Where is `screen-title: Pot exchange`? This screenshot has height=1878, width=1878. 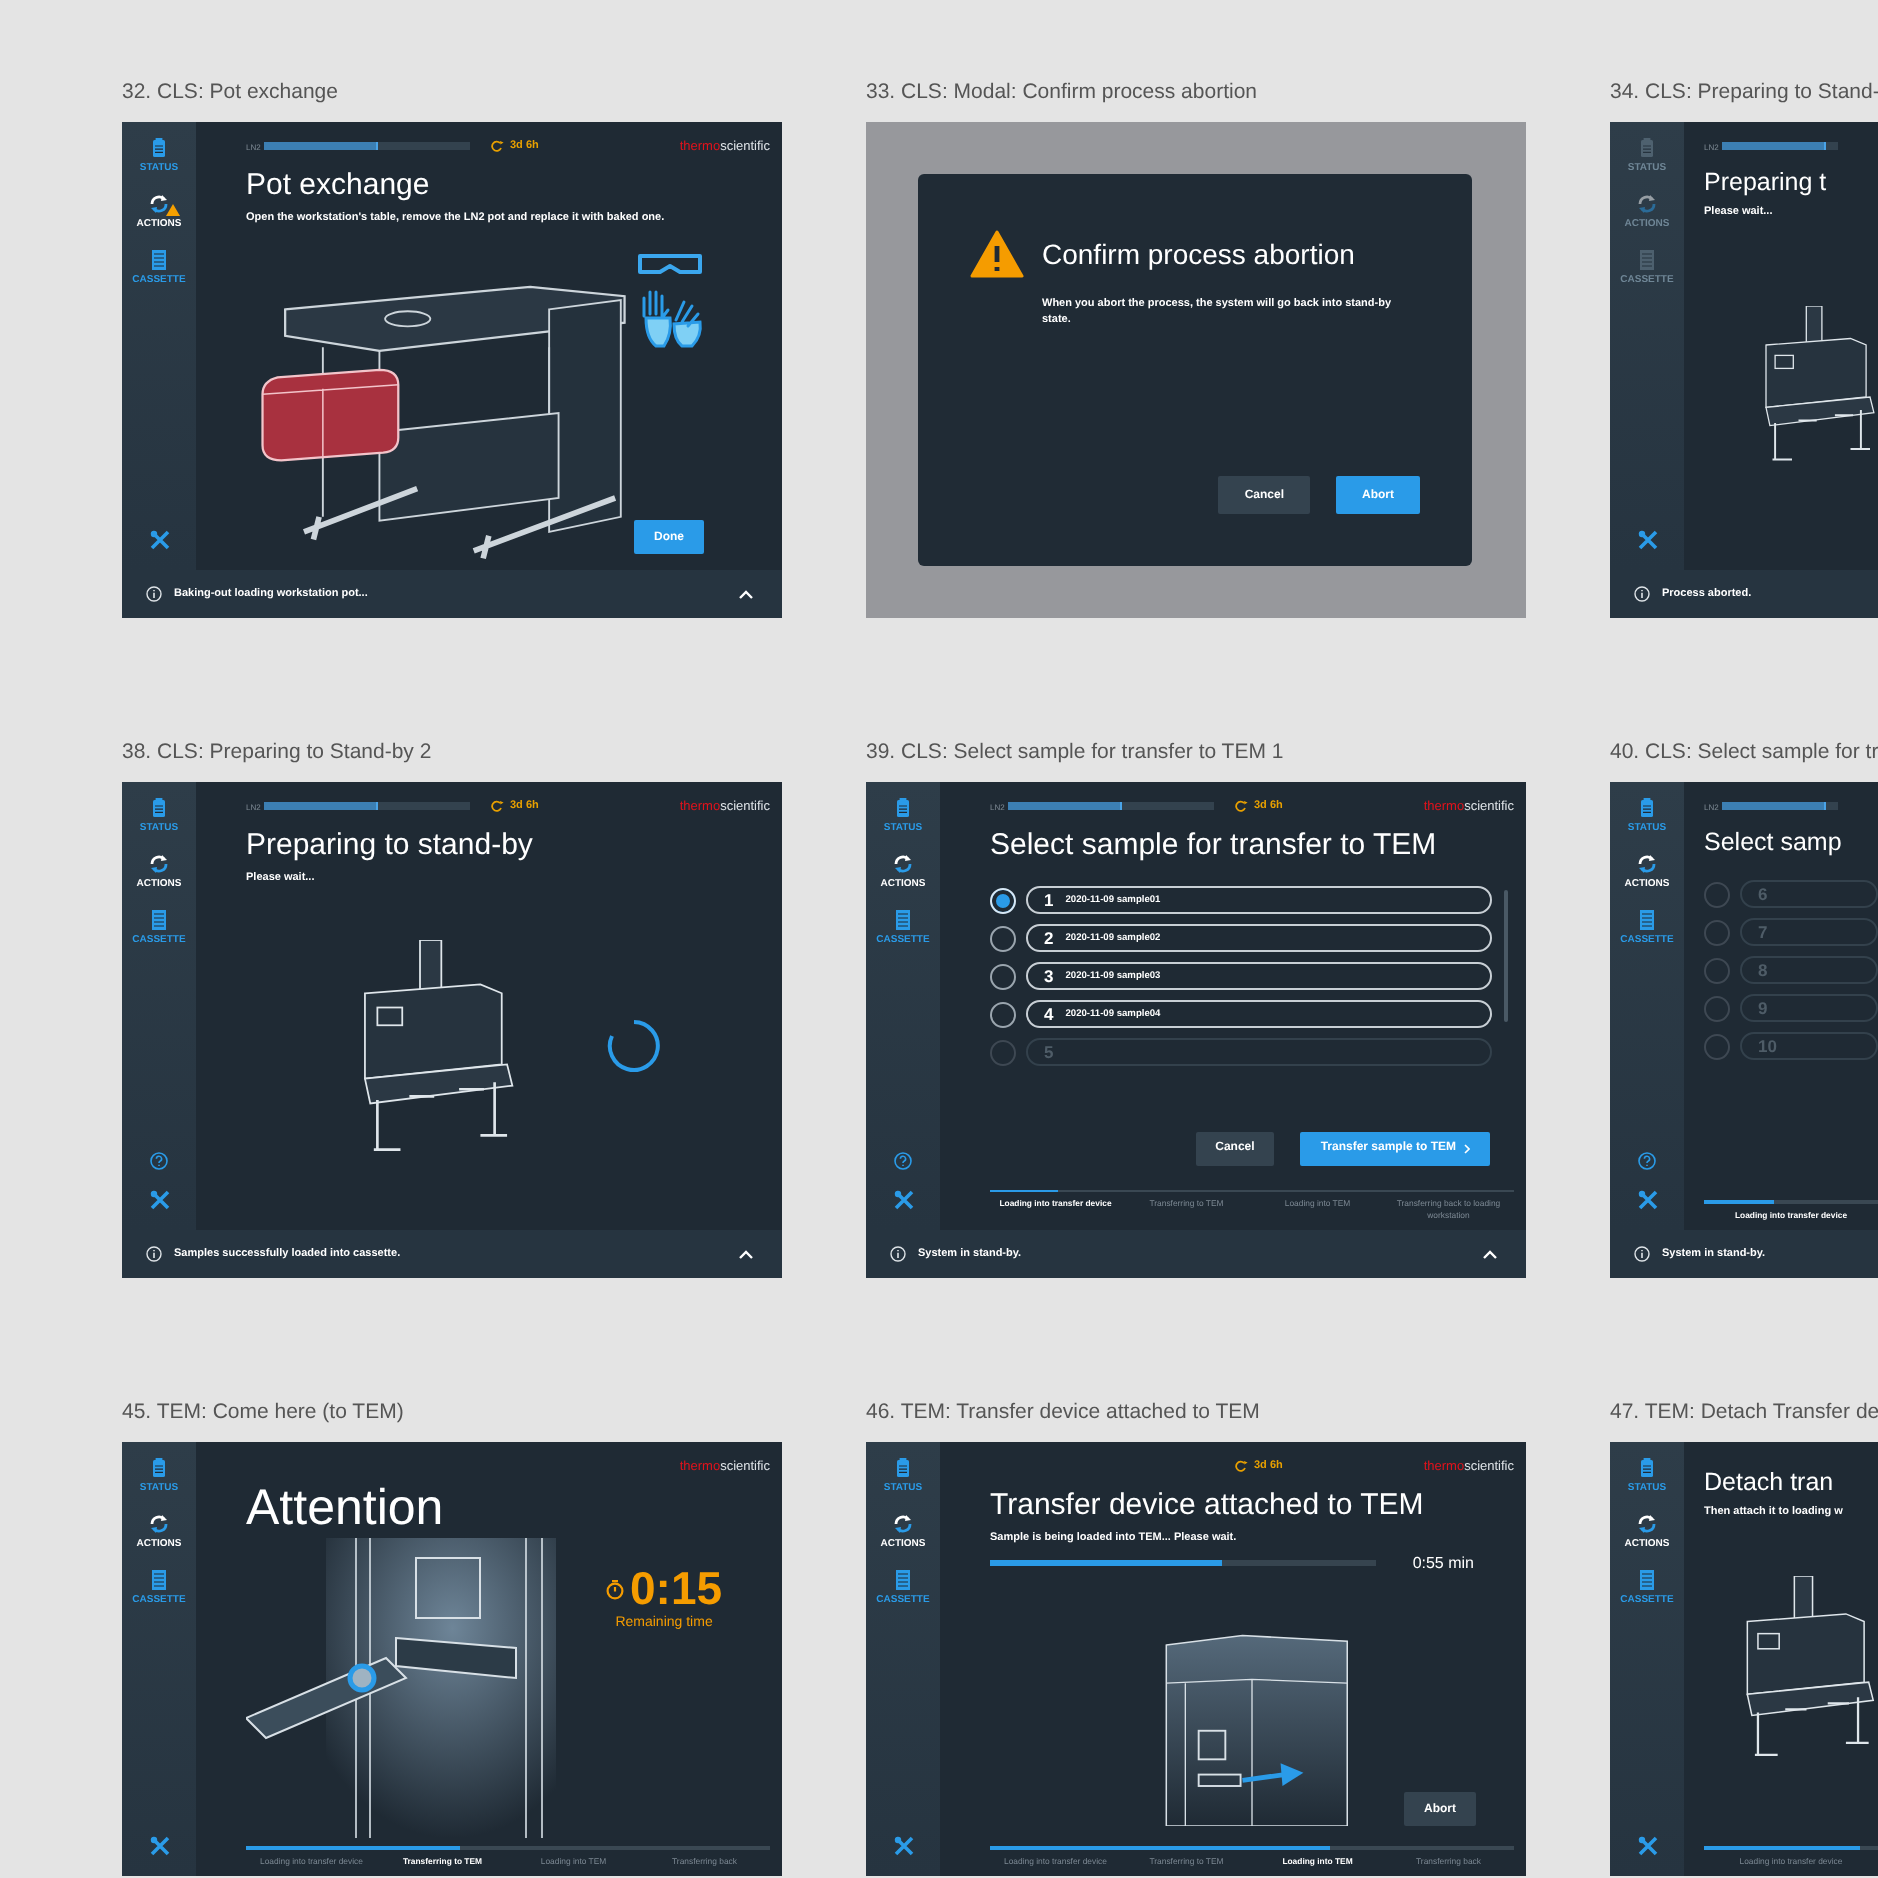
screen-title: Pot exchange is located at coordinates (339, 185).